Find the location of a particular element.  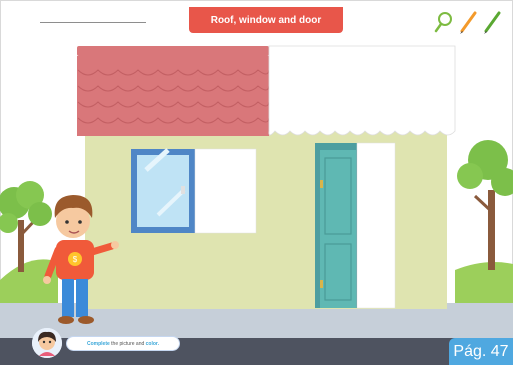

grass-right is located at coordinates (484, 282).